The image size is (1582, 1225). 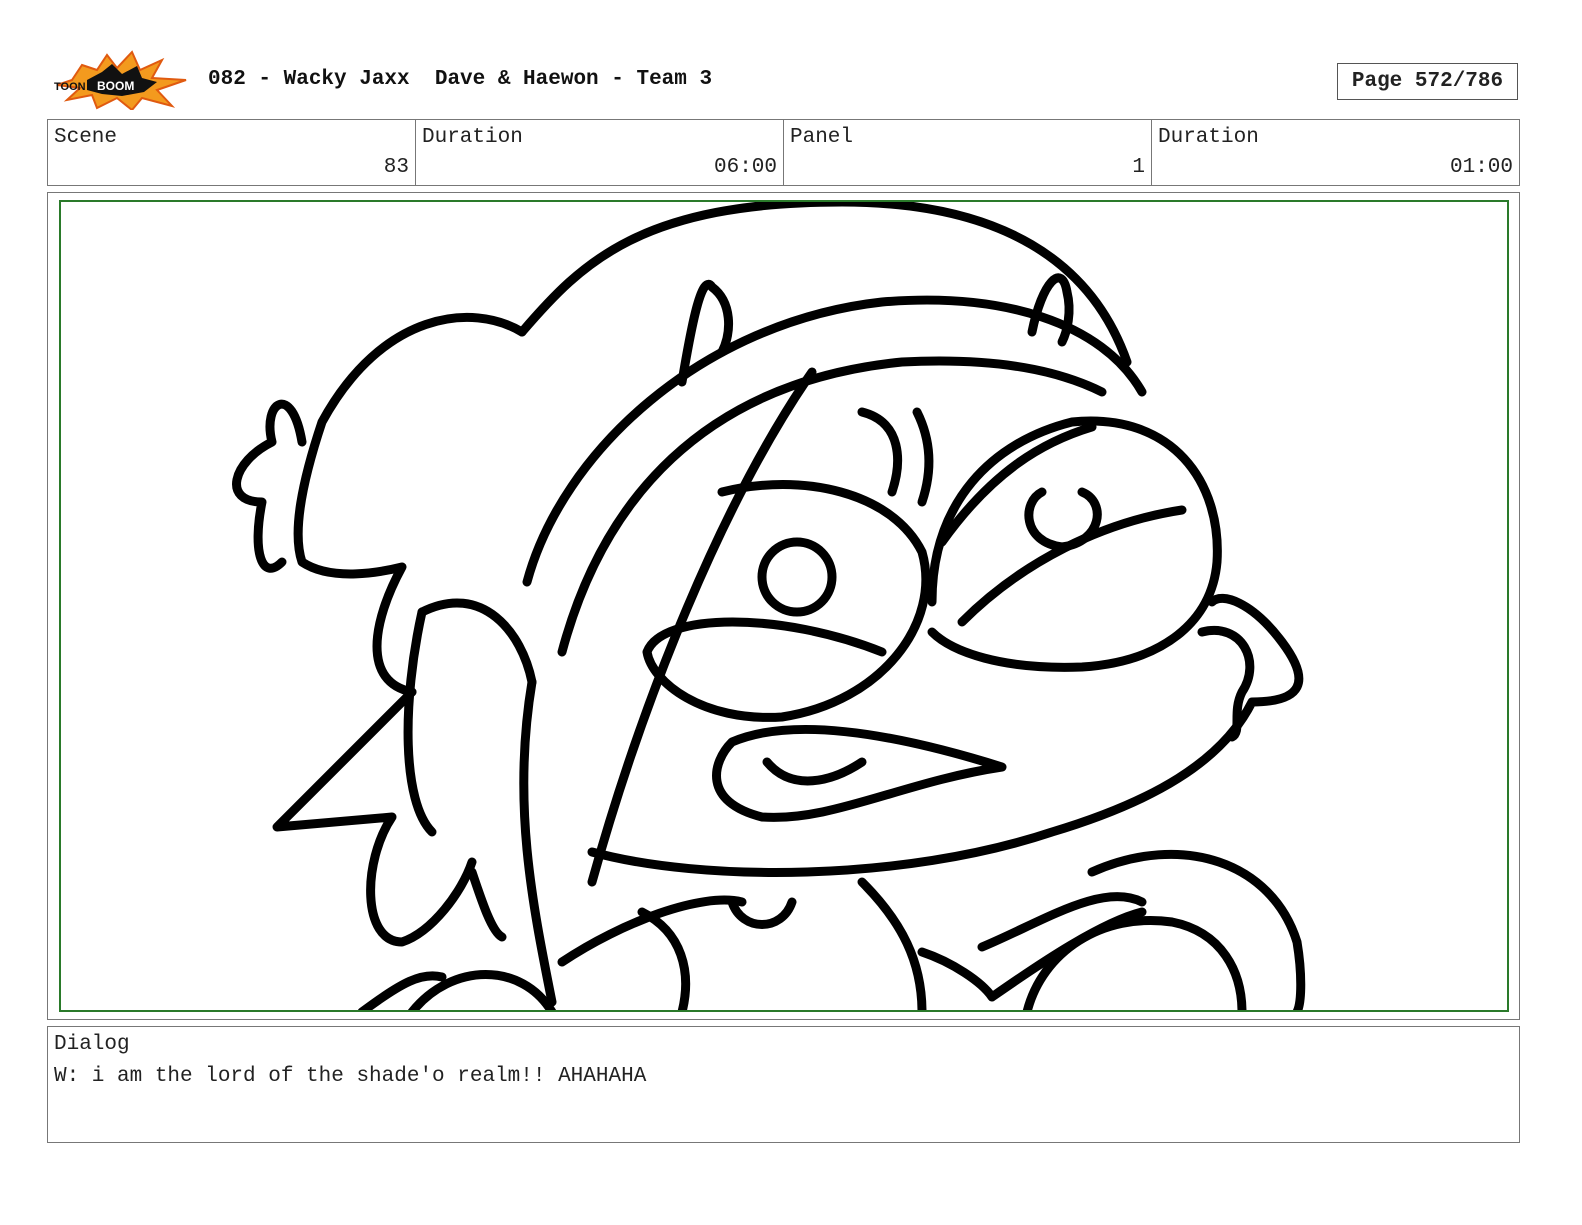 I want to click on scene-duration-cell: Duration 06:00, so click(x=600, y=152).